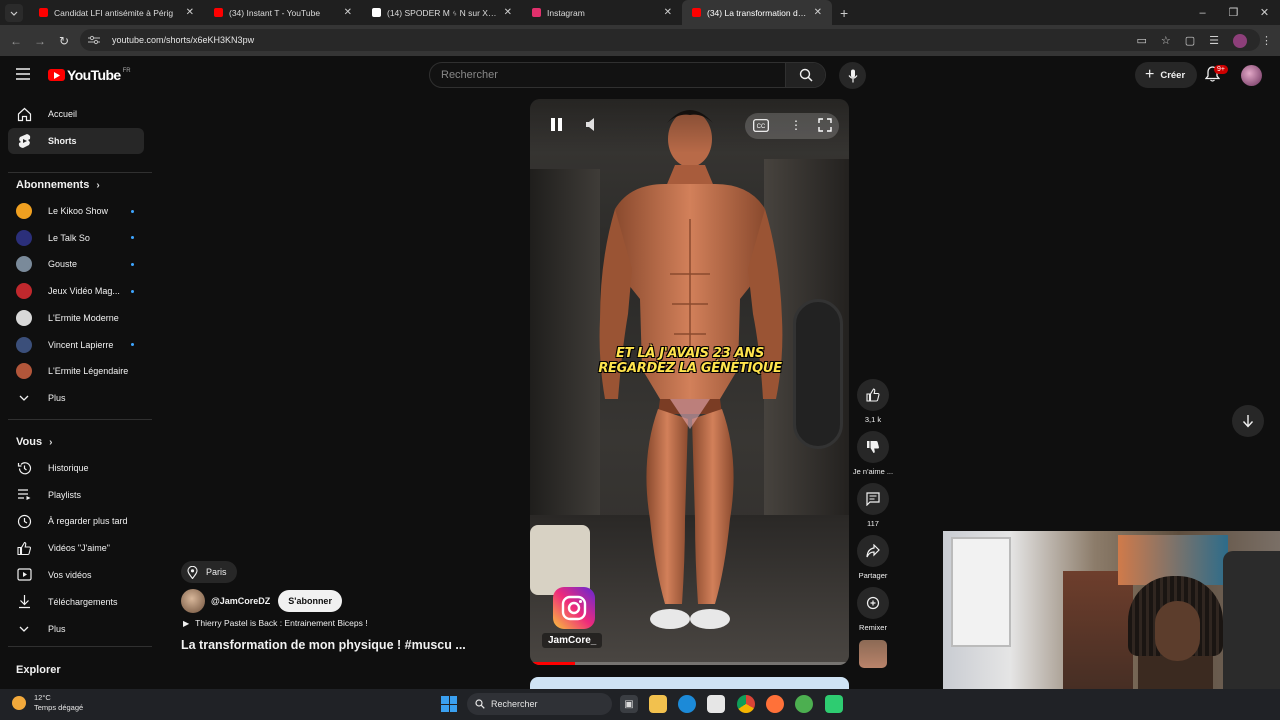 This screenshot has width=1280, height=720. What do you see at coordinates (76, 141) in the screenshot?
I see `sidebar-item-shorts: Shorts` at bounding box center [76, 141].